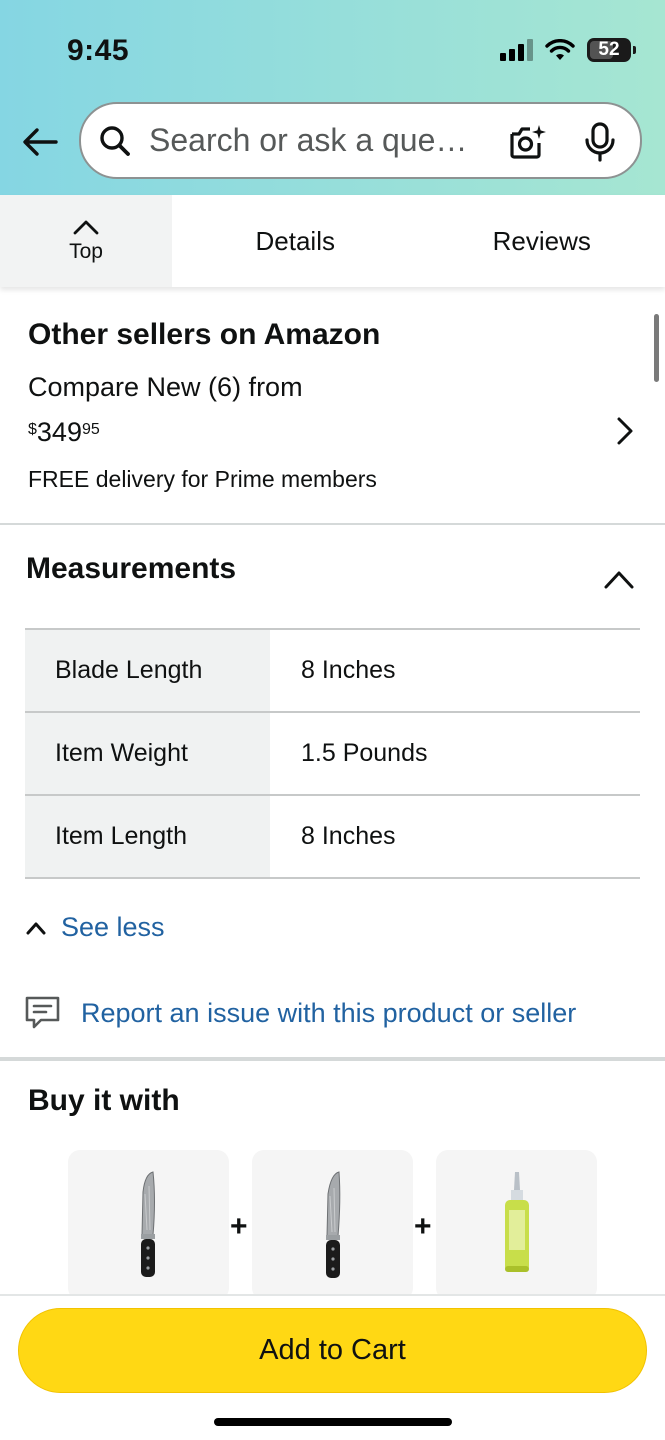 Image resolution: width=665 pixels, height=1440 pixels. What do you see at coordinates (332, 97) in the screenshot?
I see `app-header: 9:45 52 Search or ask a question` at bounding box center [332, 97].